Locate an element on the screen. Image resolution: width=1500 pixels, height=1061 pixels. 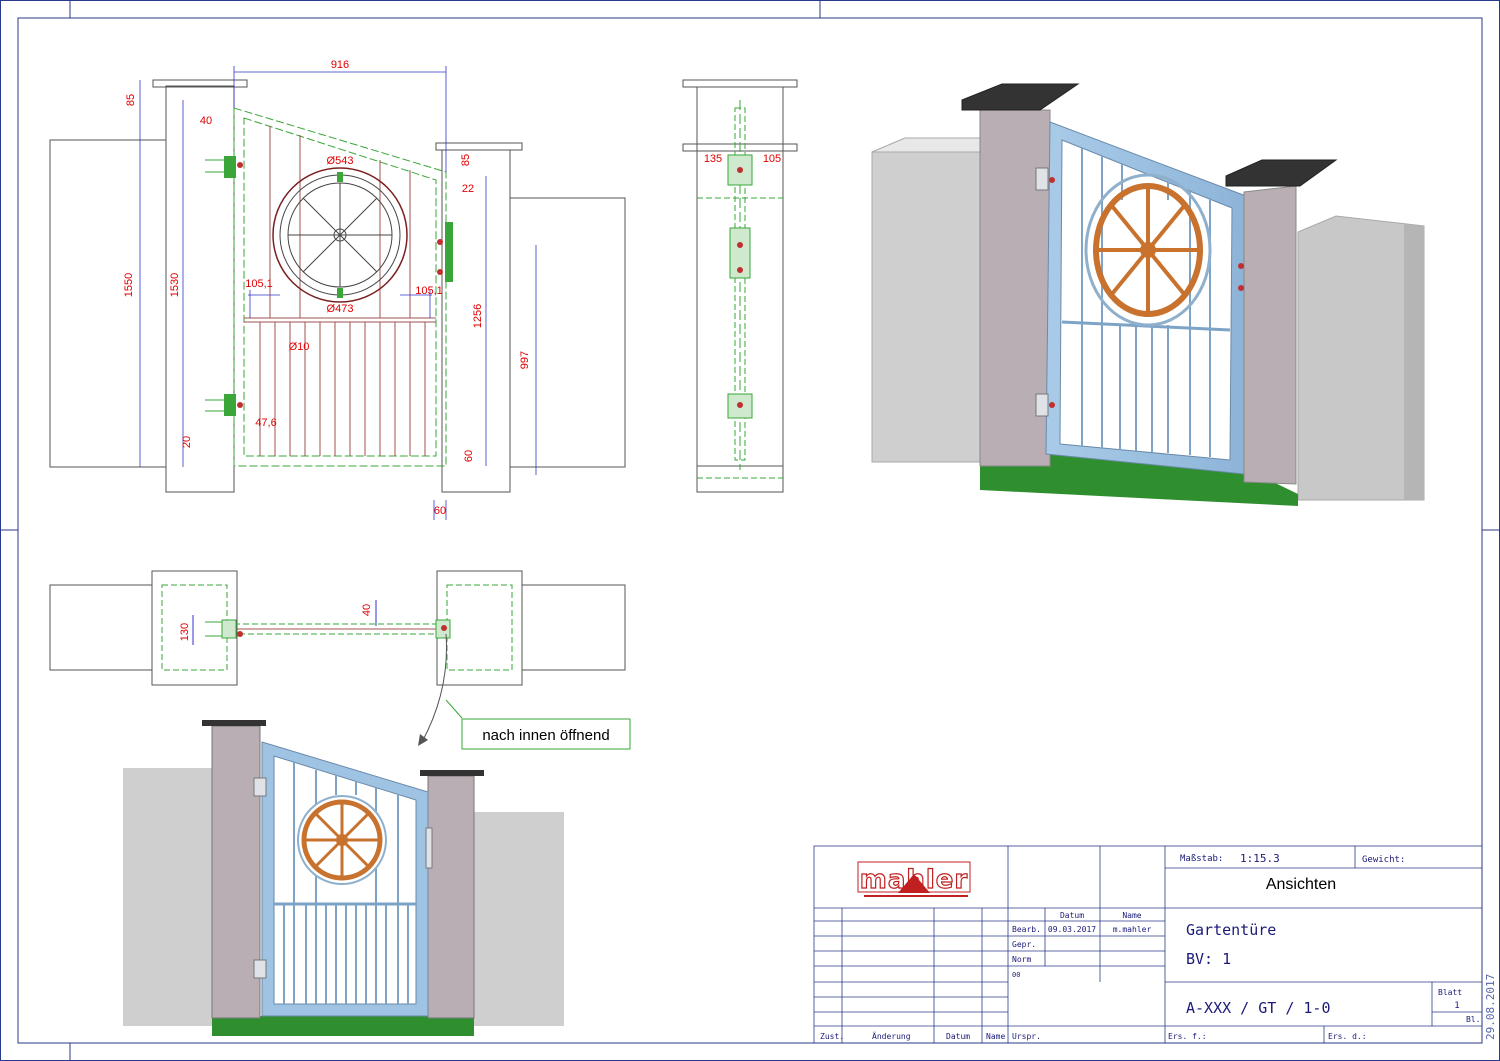
dim-top-overhang: 85 is located at coordinates (131, 100).